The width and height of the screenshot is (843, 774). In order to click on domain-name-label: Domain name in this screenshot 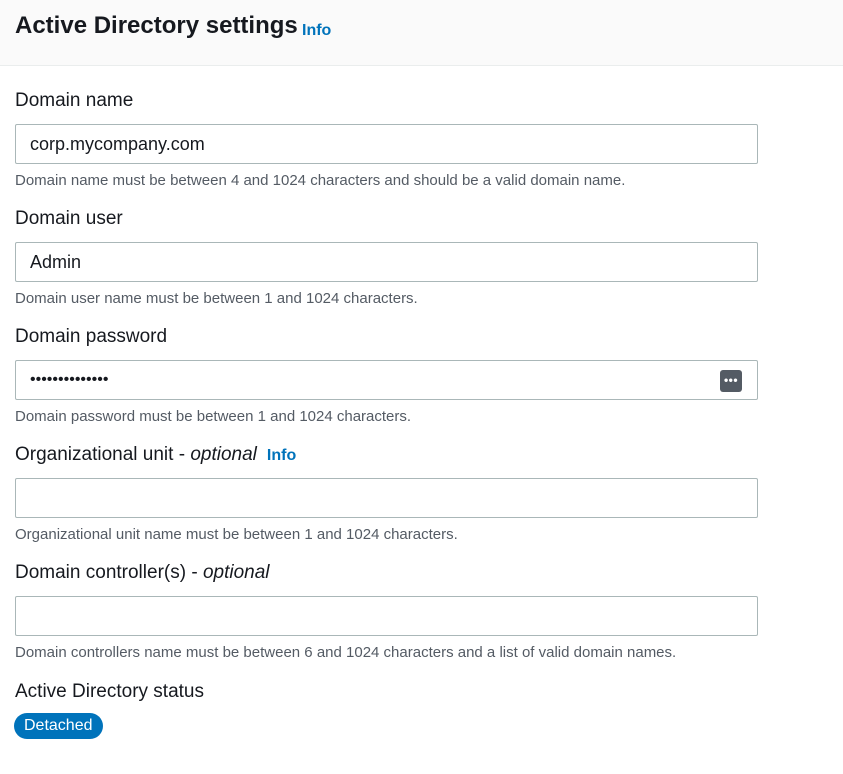, I will do `click(74, 100)`.